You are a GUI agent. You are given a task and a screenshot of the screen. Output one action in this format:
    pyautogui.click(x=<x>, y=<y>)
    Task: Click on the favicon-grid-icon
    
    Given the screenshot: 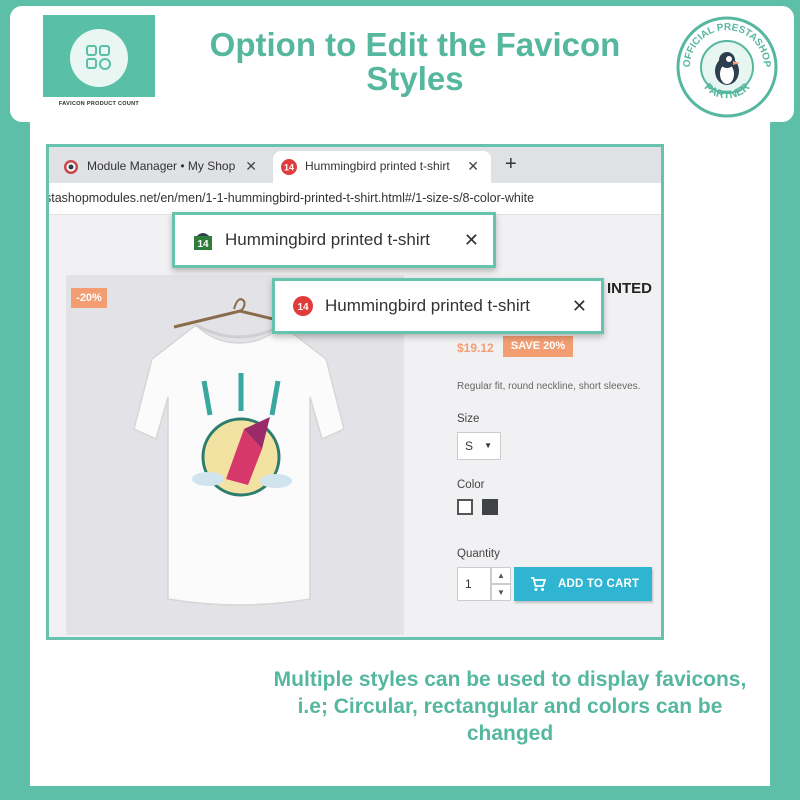 What is the action you would take?
    pyautogui.click(x=98, y=57)
    